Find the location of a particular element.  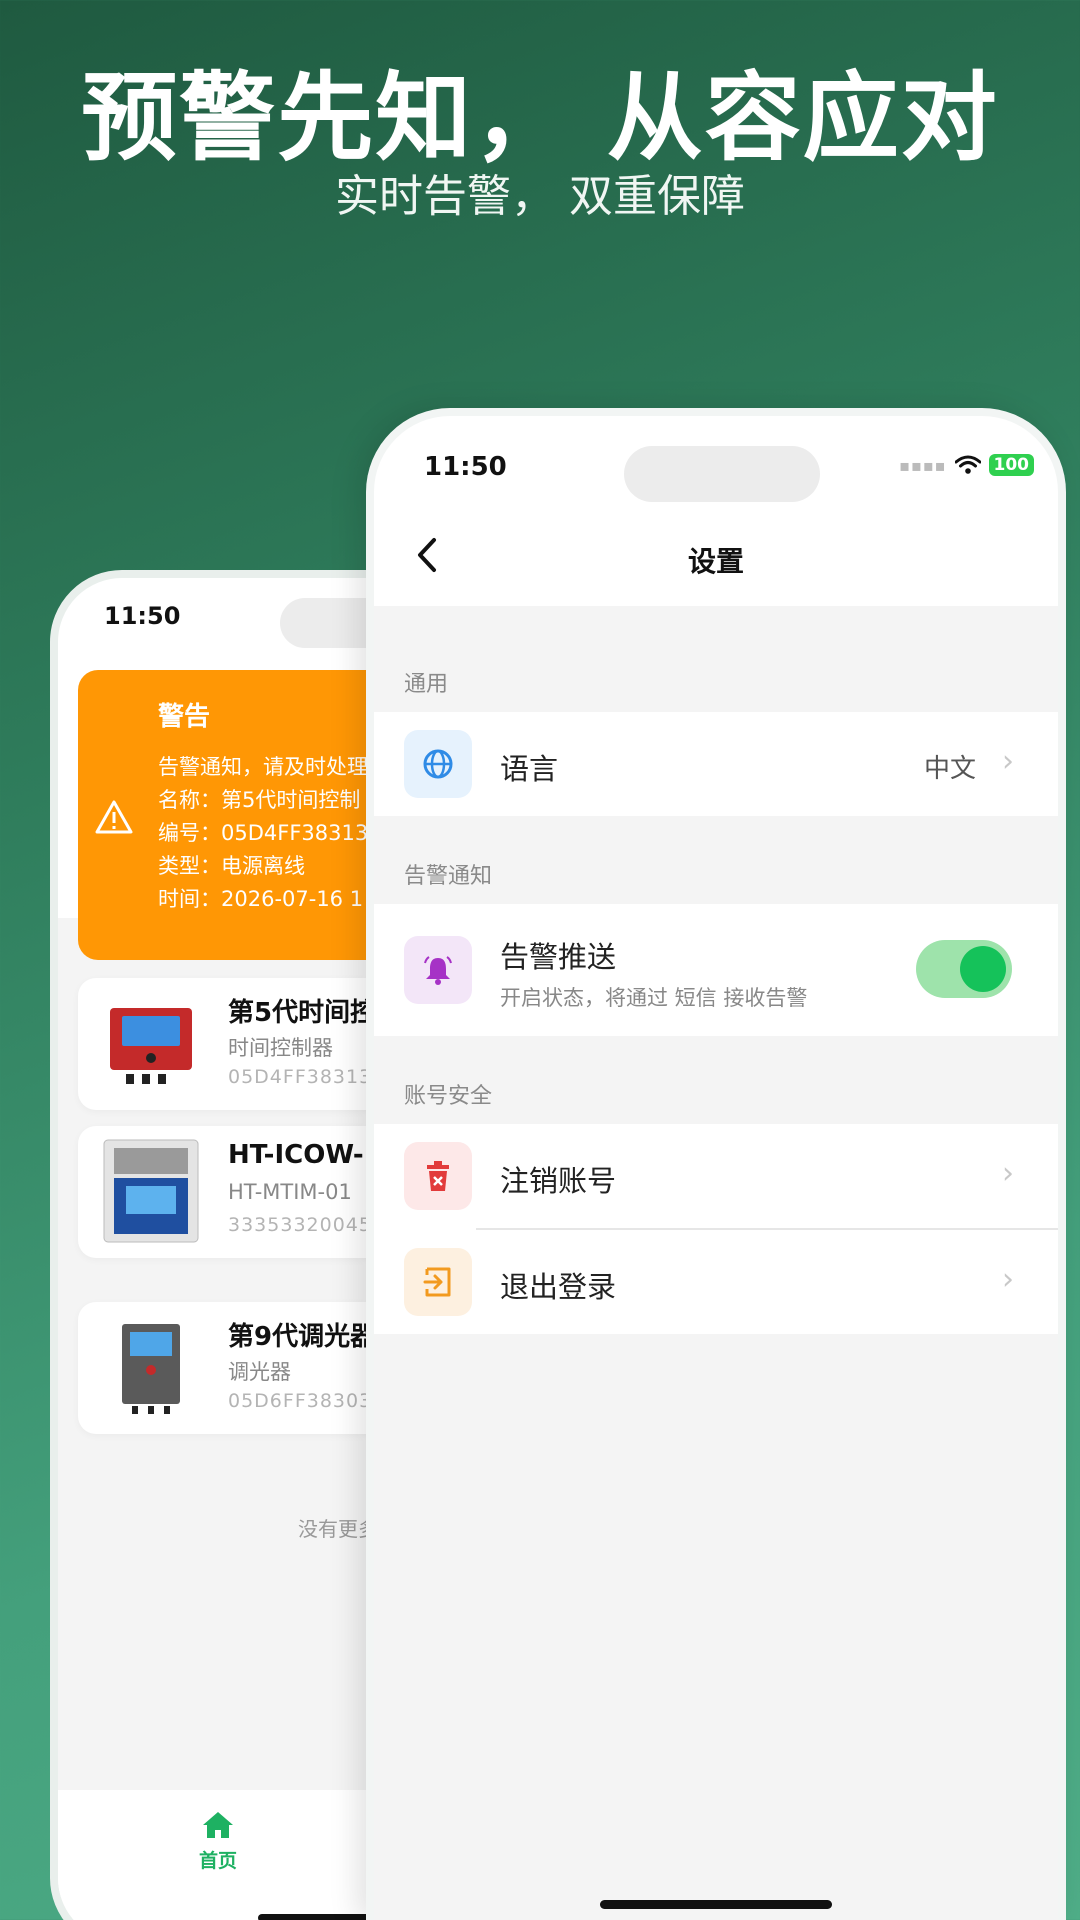

tab-home-label: 首页 is located at coordinates (217, 1861).